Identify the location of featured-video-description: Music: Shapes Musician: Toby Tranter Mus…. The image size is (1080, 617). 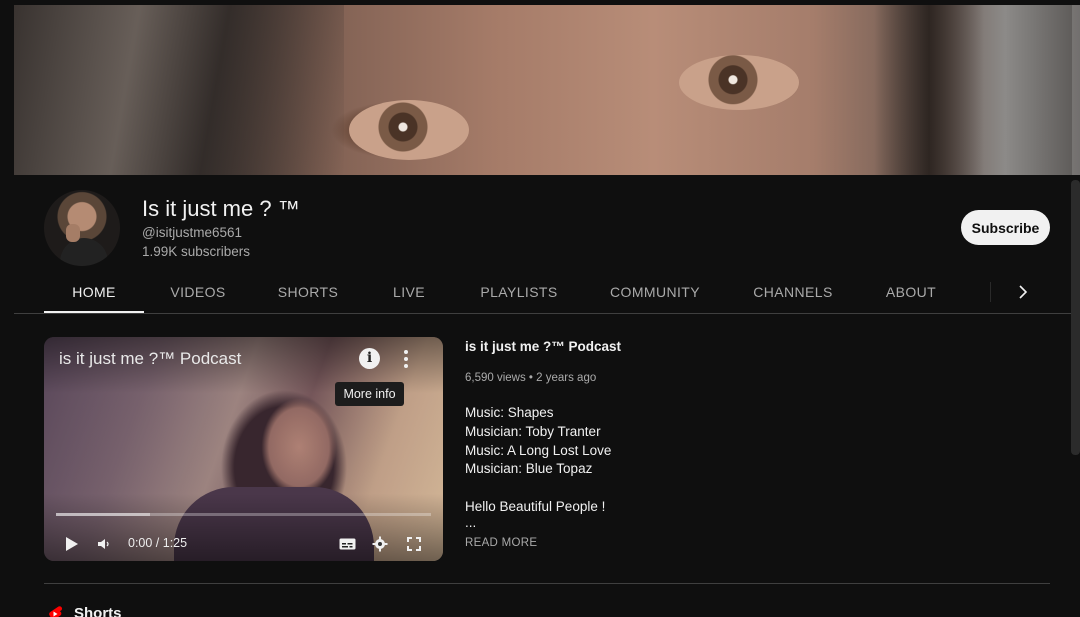
(538, 466).